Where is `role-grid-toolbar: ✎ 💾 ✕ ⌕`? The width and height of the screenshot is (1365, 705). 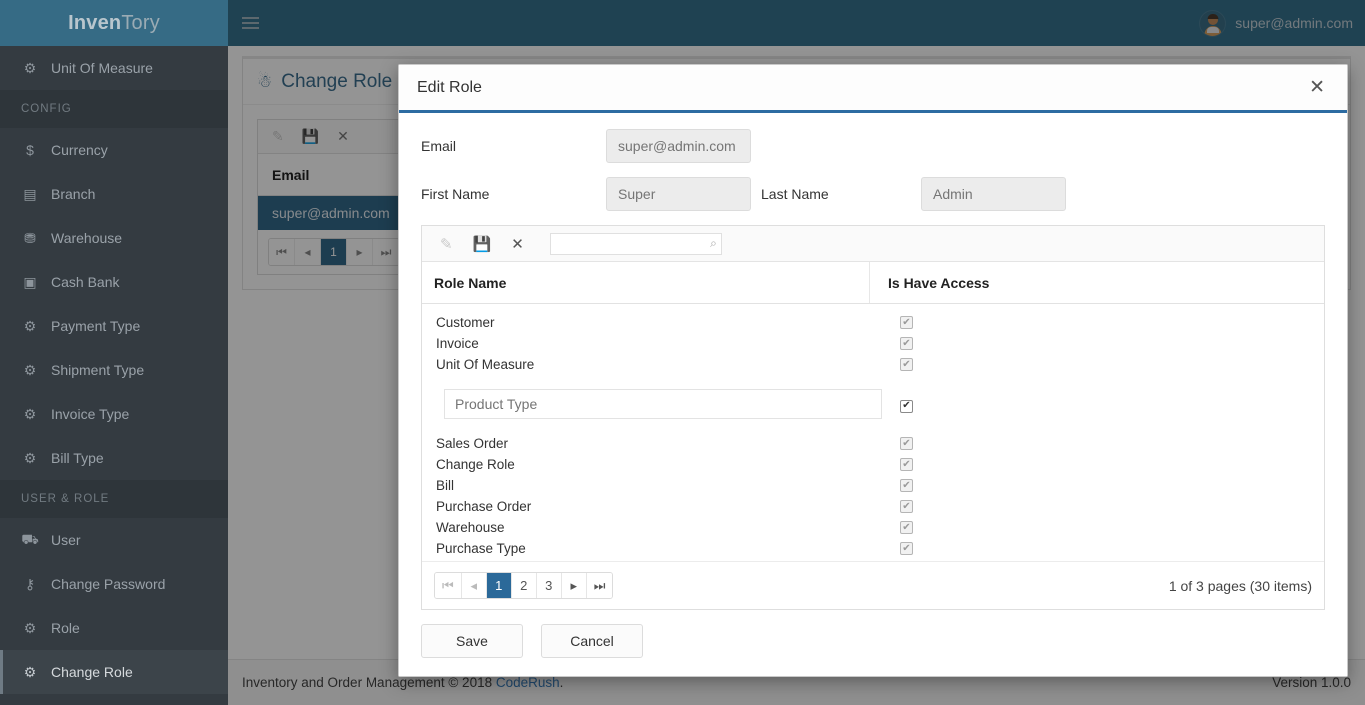 role-grid-toolbar: ✎ 💾 ✕ ⌕ is located at coordinates (873, 244).